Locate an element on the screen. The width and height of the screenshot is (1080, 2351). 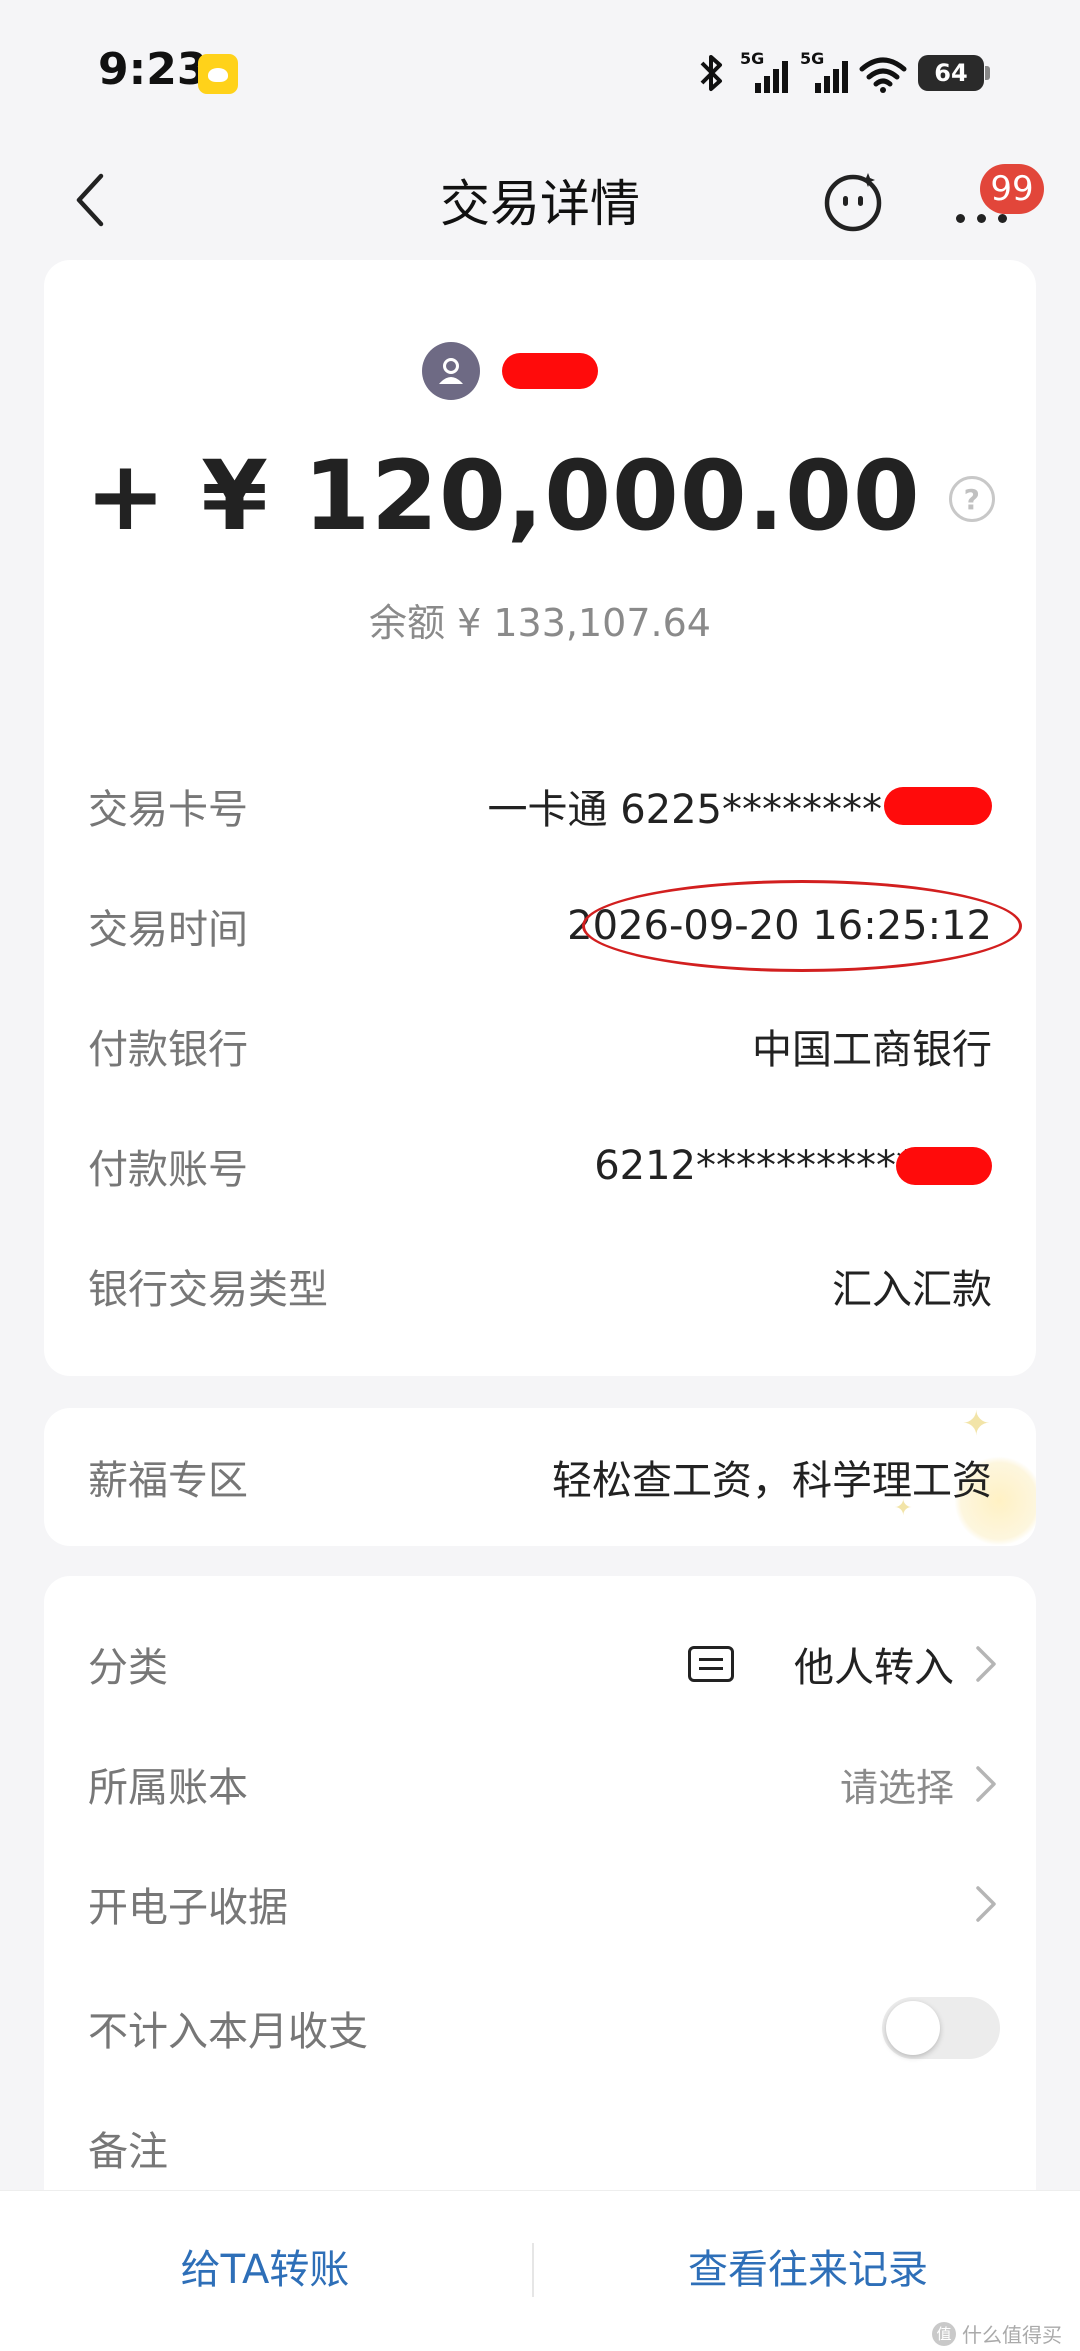
status-time: 9:23 is located at coordinates (153, 69).